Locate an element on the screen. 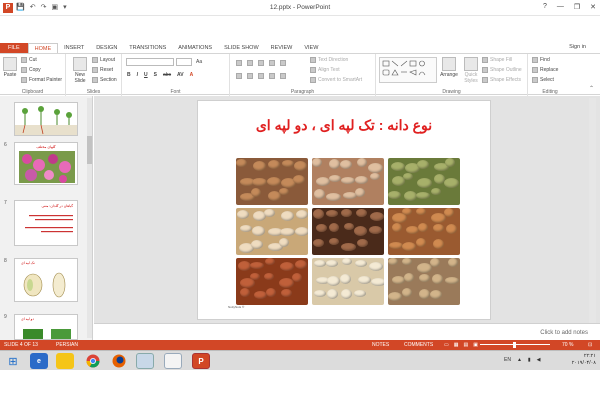 Image resolution: width=600 pixels, height=400 pixels. strikethrough-button: abc is located at coordinates (167, 75).